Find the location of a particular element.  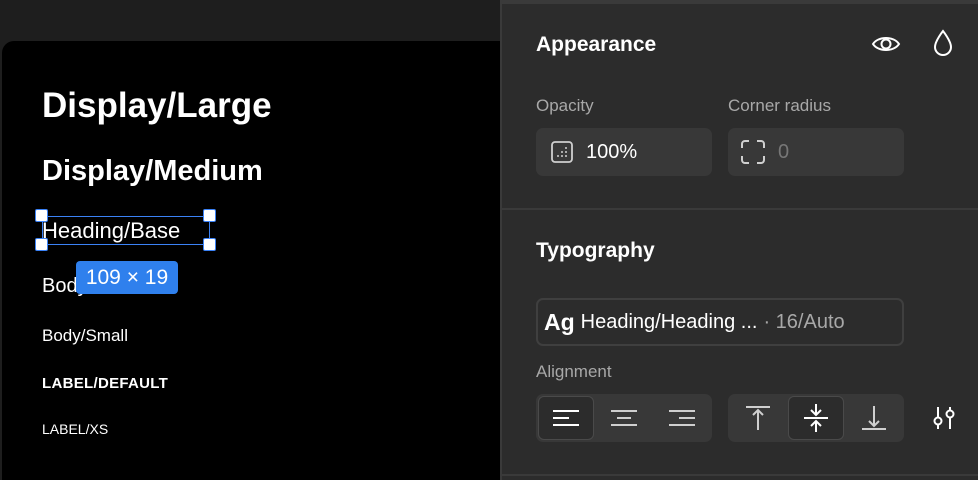

panel-top-divider is located at coordinates (740, 2).